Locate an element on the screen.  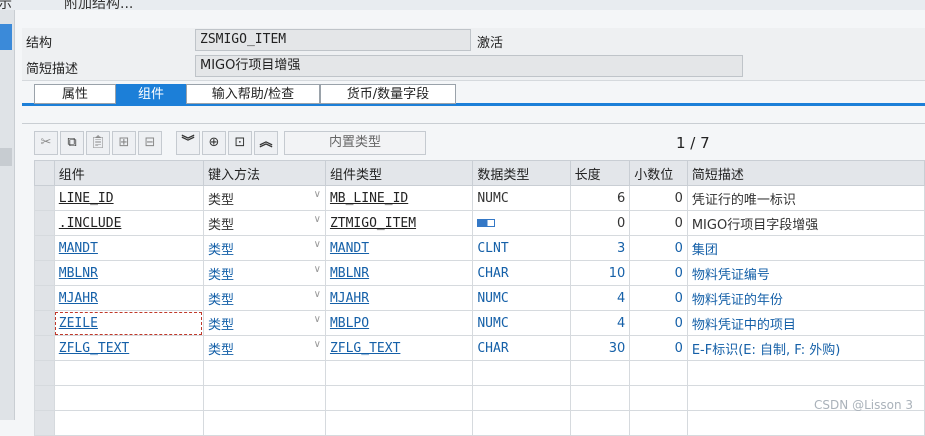
table-row: MJAHR 类型 ∨ MJAHR NUMC 4 0 物料凭证的年份 is located at coordinates (479, 298).